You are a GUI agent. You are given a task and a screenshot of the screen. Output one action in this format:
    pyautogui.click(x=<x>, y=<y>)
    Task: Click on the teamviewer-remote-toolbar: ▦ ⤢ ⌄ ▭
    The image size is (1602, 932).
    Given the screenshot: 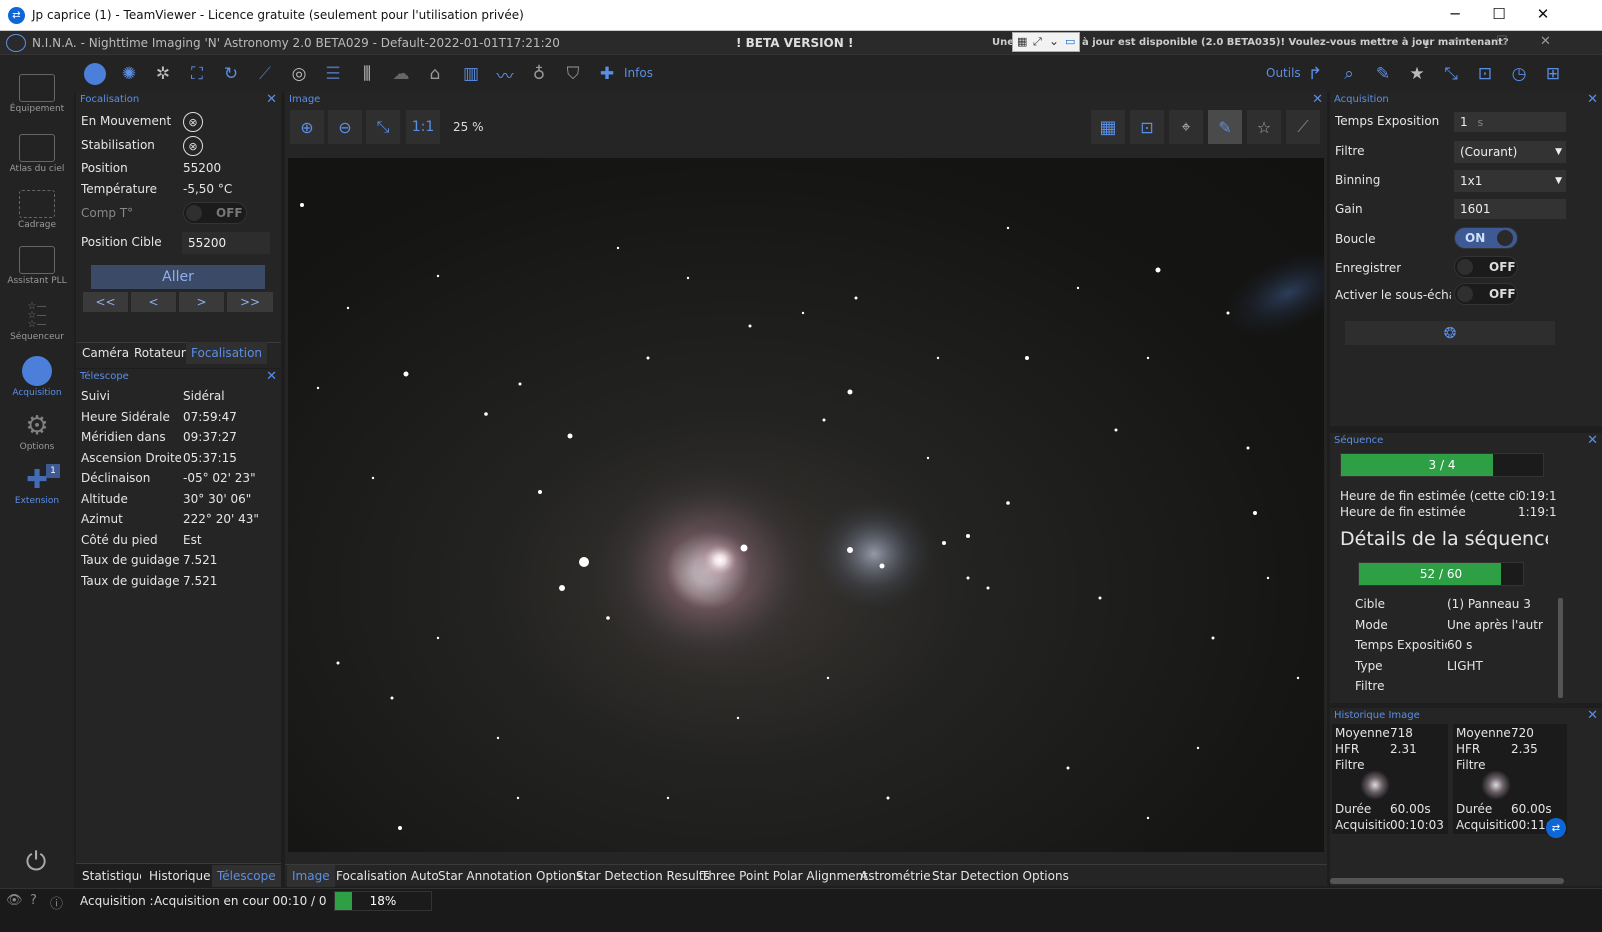 What is the action you would take?
    pyautogui.click(x=1046, y=42)
    